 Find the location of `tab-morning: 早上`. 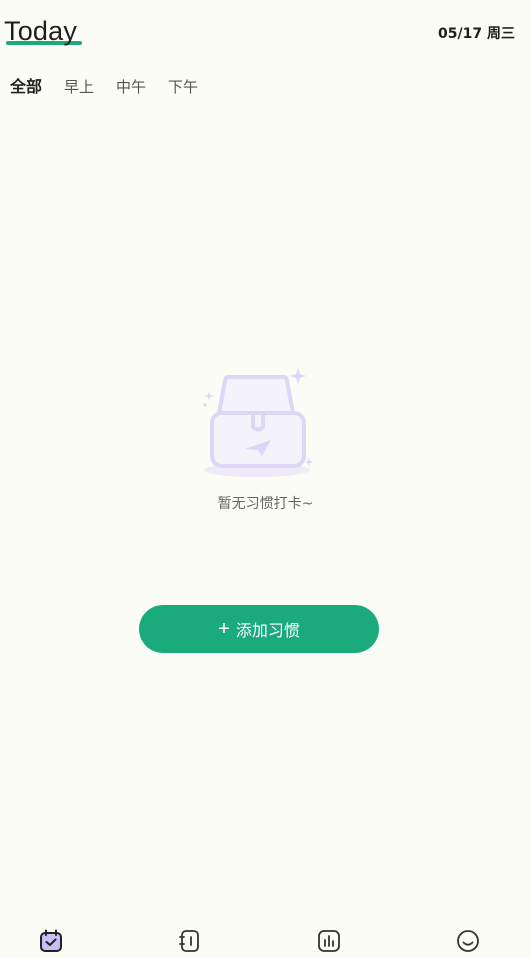

tab-morning: 早上 is located at coordinates (79, 87).